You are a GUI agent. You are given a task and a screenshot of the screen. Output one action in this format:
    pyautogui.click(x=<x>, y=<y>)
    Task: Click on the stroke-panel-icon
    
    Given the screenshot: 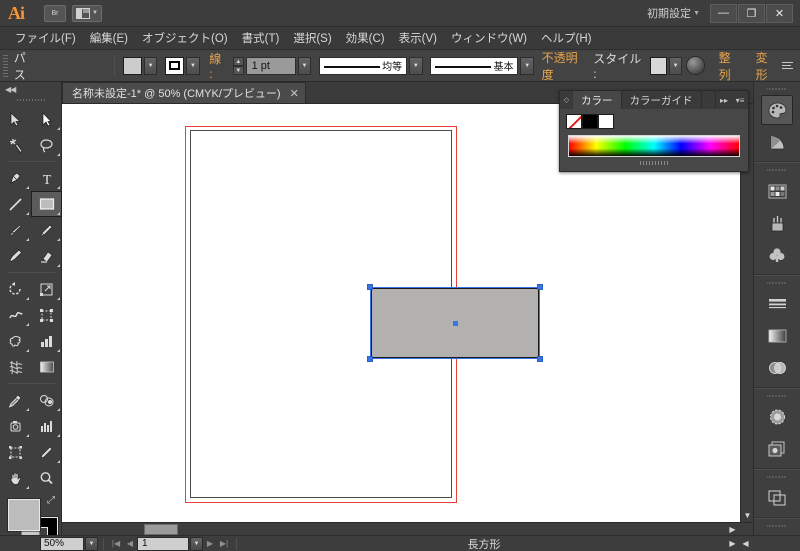 What is the action you would take?
    pyautogui.click(x=777, y=304)
    